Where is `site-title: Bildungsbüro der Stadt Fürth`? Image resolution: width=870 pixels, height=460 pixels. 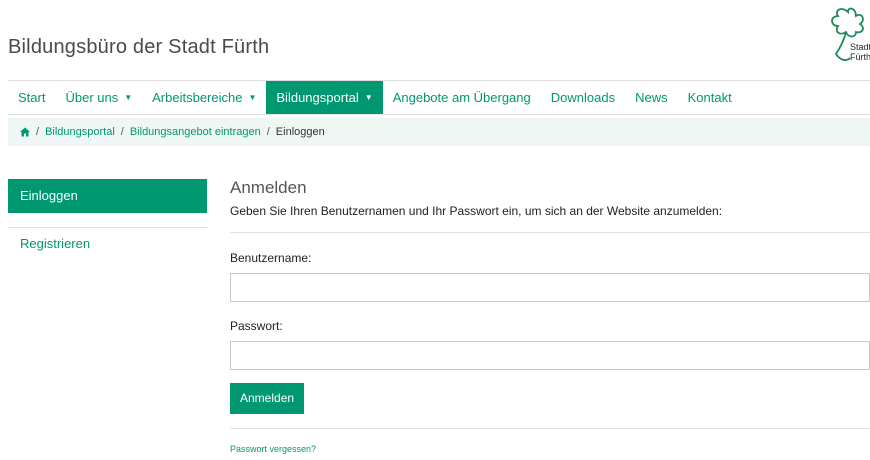 site-title: Bildungsbüro der Stadt Fürth is located at coordinates (138, 47).